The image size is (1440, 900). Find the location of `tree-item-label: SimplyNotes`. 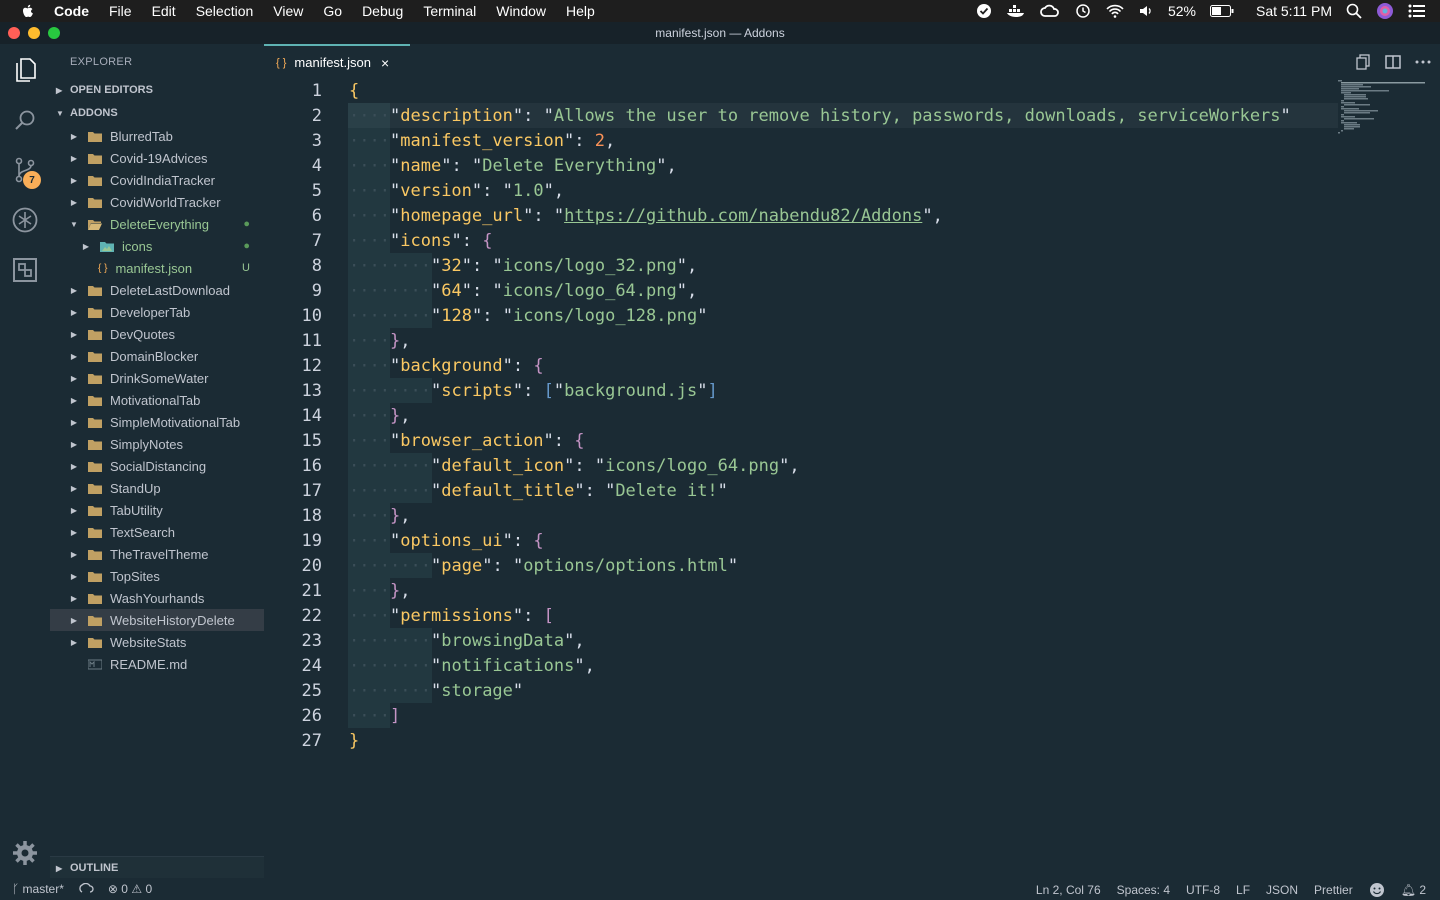

tree-item-label: SimplyNotes is located at coordinates (146, 444).